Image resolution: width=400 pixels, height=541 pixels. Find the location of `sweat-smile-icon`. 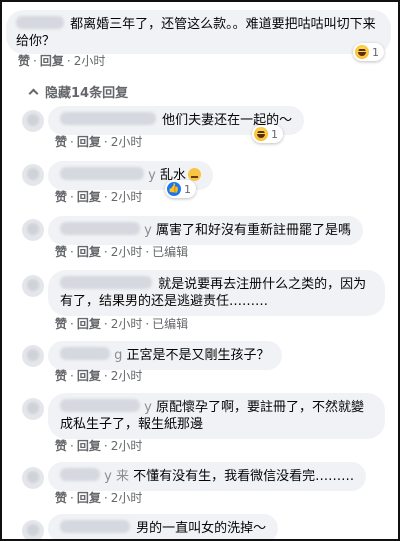

sweat-smile-icon is located at coordinates (194, 174).